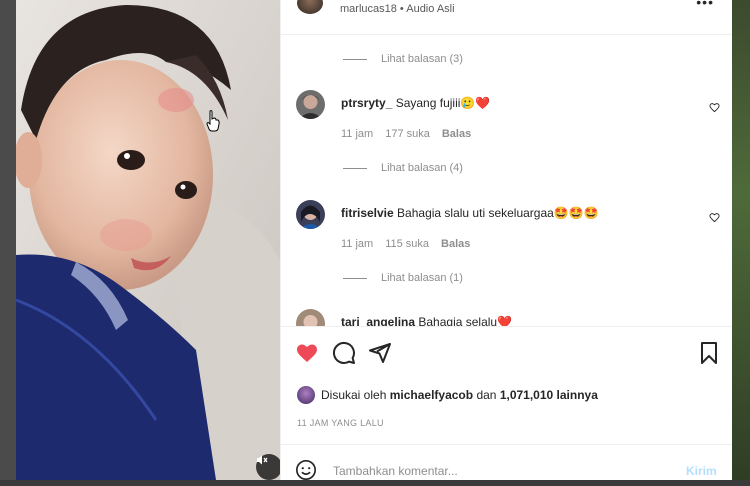 This screenshot has height=486, width=750. Describe the element at coordinates (701, 471) in the screenshot. I see `post-comment-button: Kirim` at that location.